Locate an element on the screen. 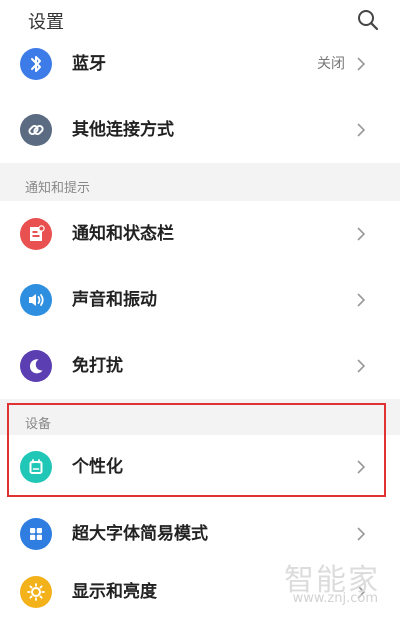  grid-icon is located at coordinates (36, 534).